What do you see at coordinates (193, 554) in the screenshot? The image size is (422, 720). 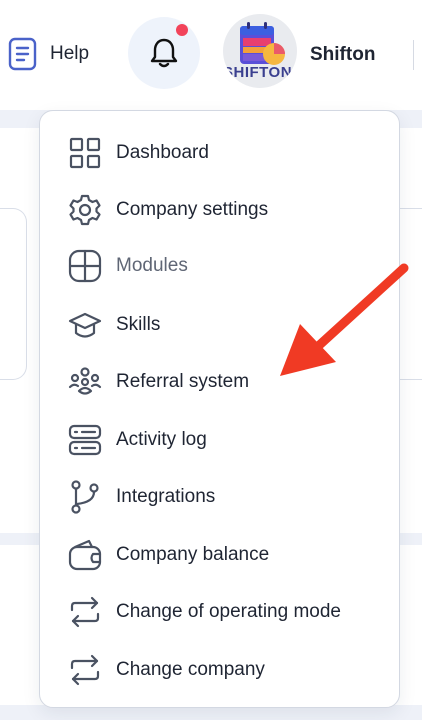 I see `menu-item-label: Company balance` at bounding box center [193, 554].